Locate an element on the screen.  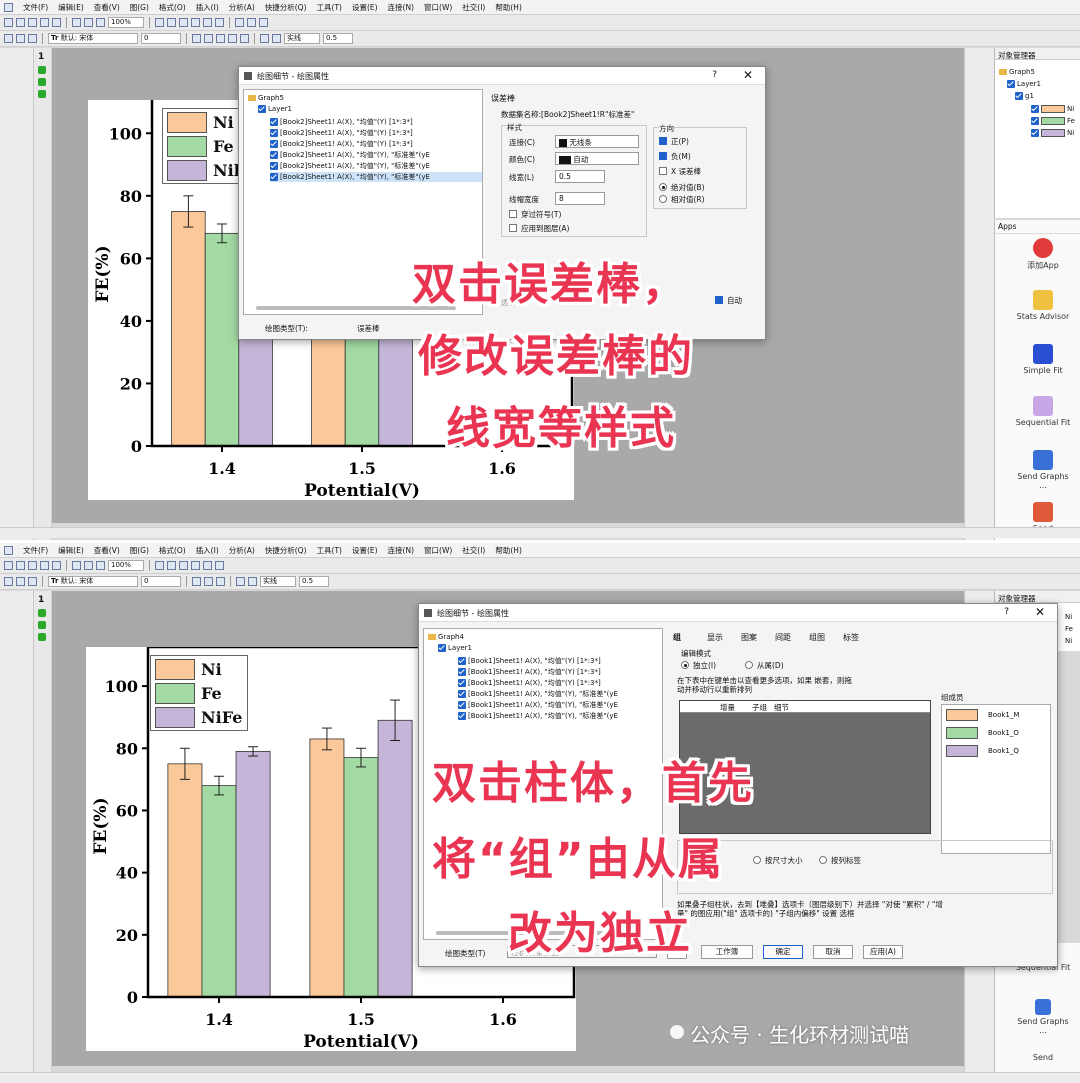
workbook-button: 工作簿 is located at coordinates (727, 952).